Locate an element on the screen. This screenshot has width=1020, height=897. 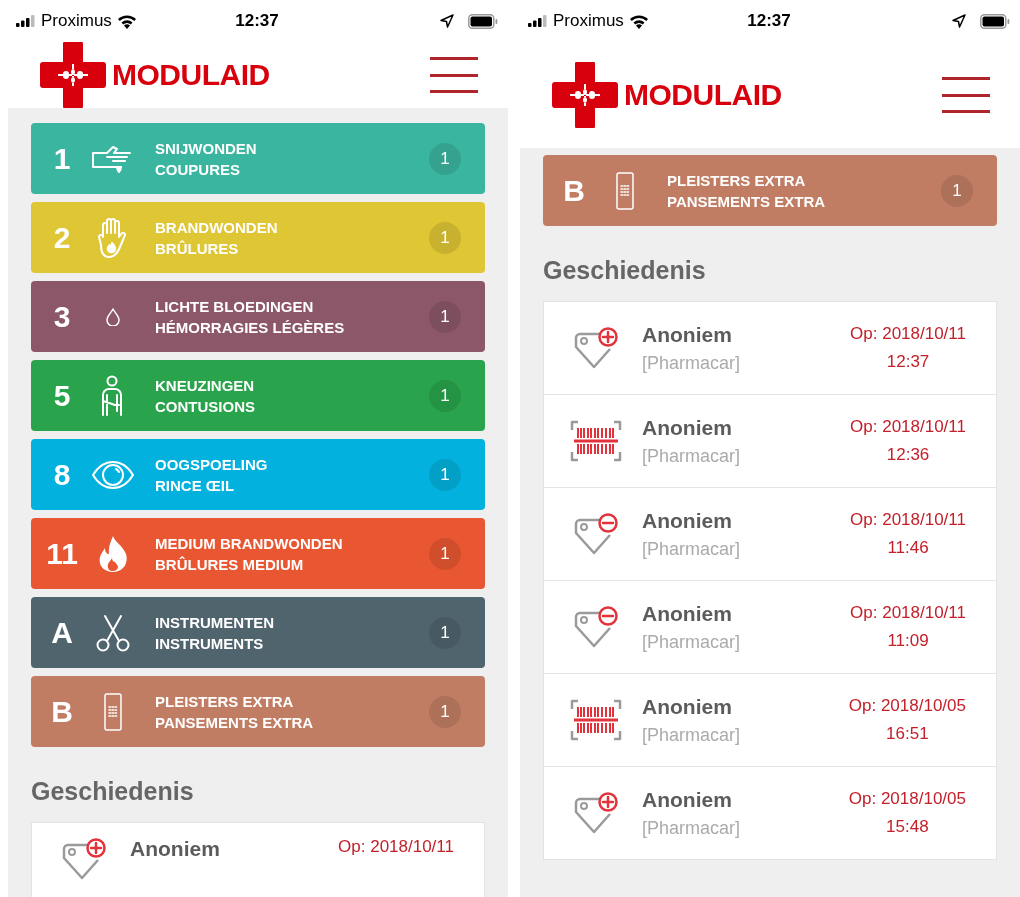
module-subtitle: BRÛLURES MEDIUM is located at coordinates (230, 564).